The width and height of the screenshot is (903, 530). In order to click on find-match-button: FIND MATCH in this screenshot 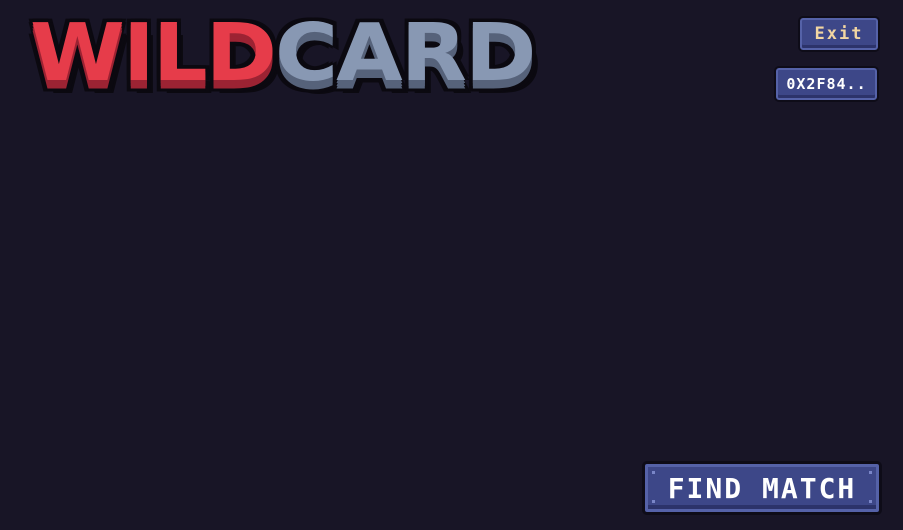, I will do `click(762, 488)`.